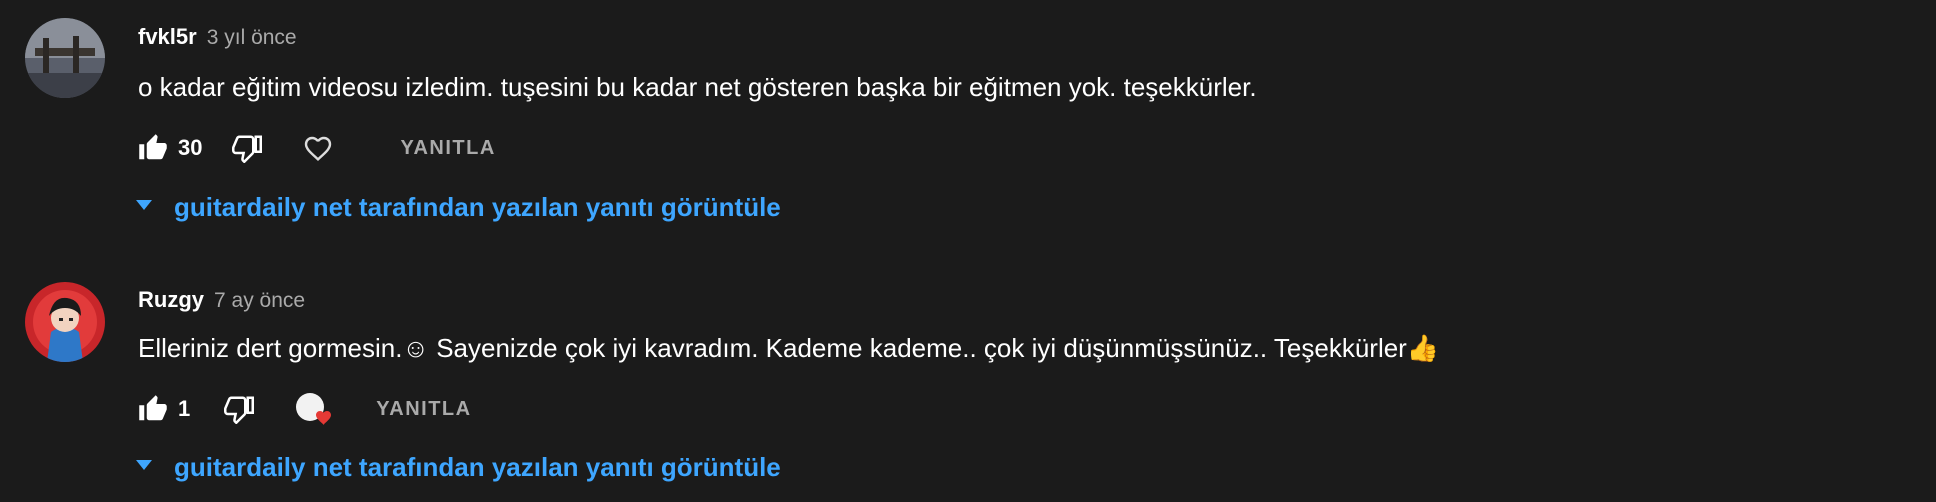  I want to click on comment-author: Ruzgy, so click(171, 300).